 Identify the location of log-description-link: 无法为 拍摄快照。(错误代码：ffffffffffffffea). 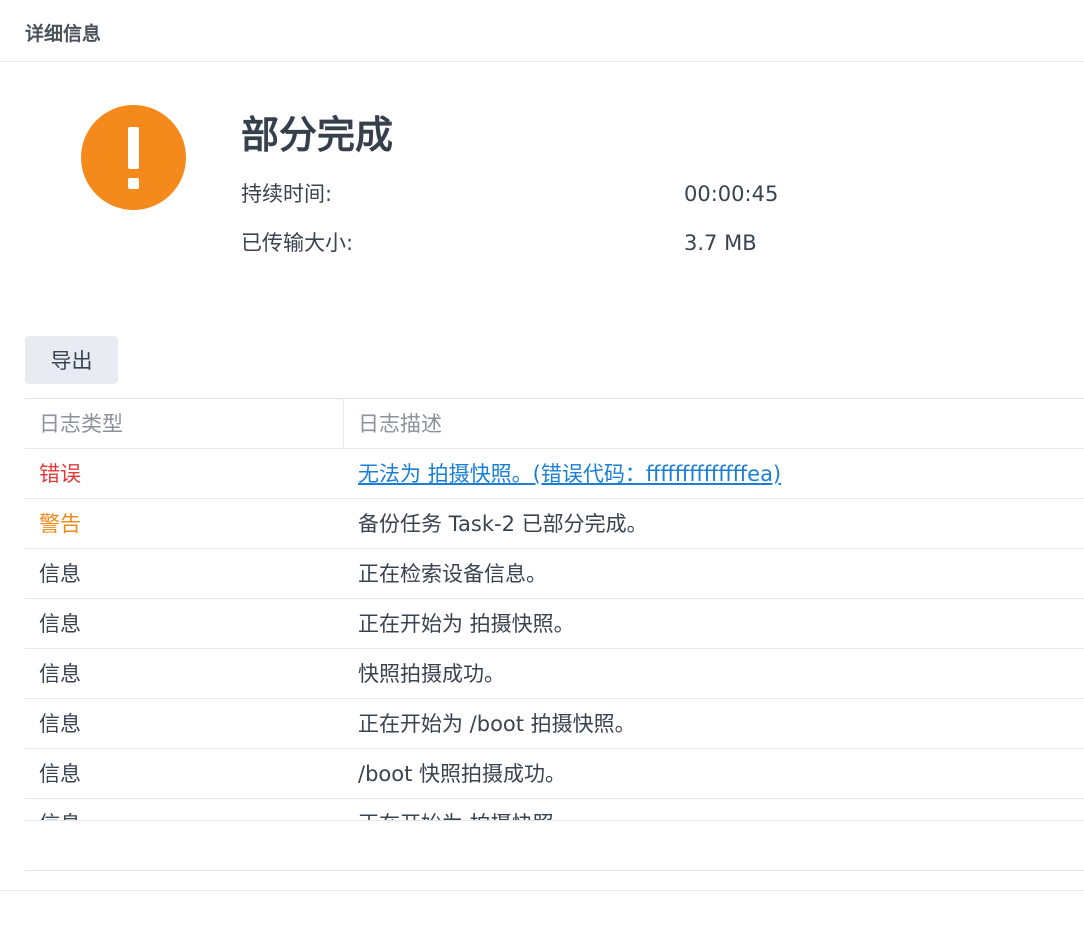
(569, 474).